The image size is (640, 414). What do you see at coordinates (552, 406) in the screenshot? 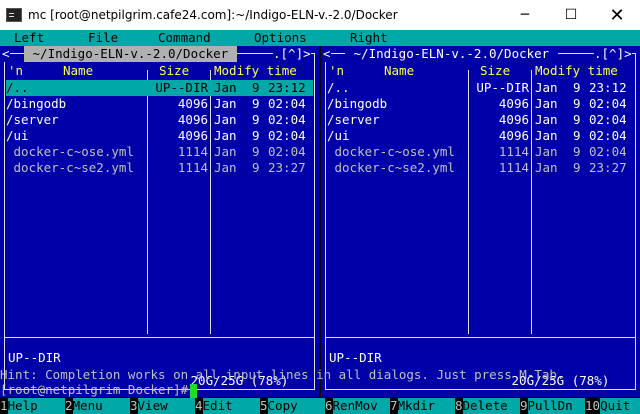
I see `fkey-pulldn: 9PullDn` at bounding box center [552, 406].